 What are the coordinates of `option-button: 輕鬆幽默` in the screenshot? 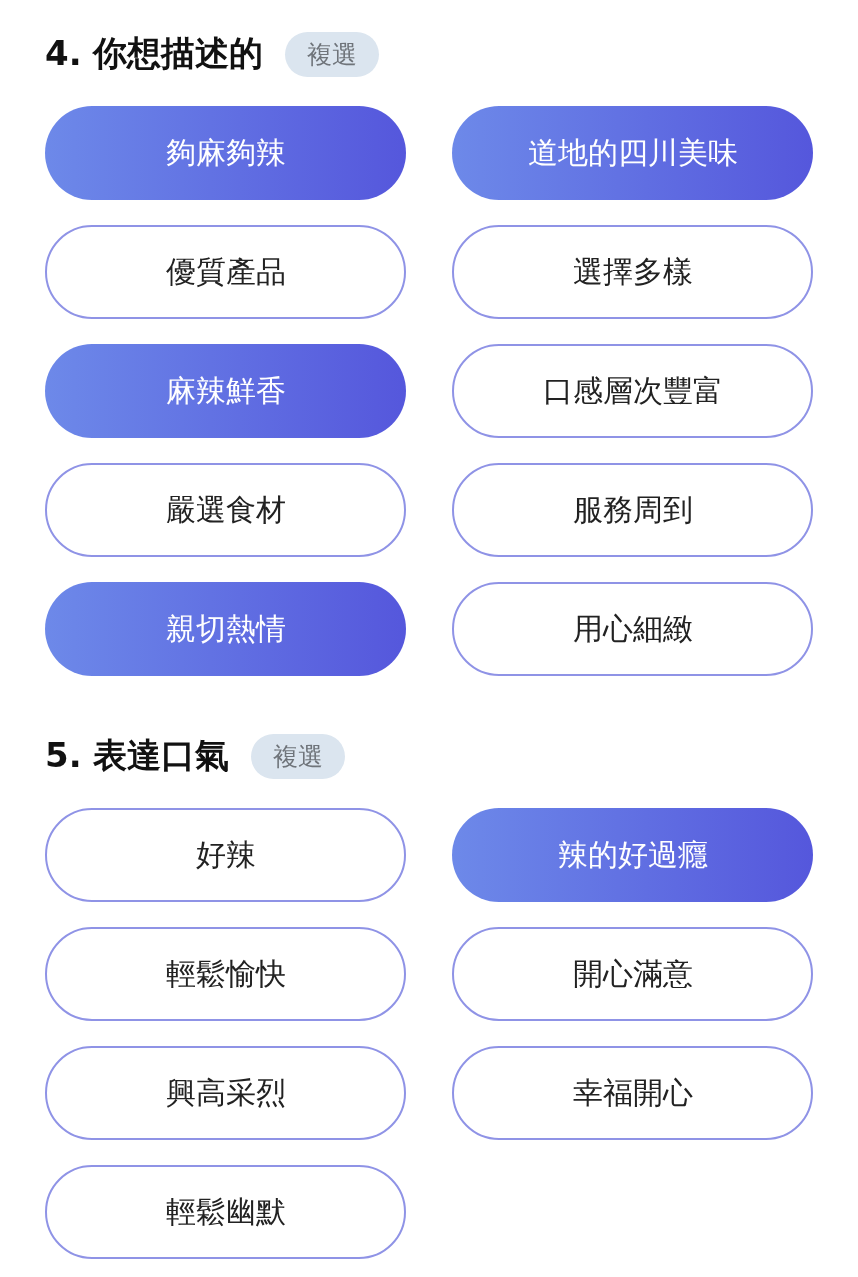 It's located at (225, 1212).